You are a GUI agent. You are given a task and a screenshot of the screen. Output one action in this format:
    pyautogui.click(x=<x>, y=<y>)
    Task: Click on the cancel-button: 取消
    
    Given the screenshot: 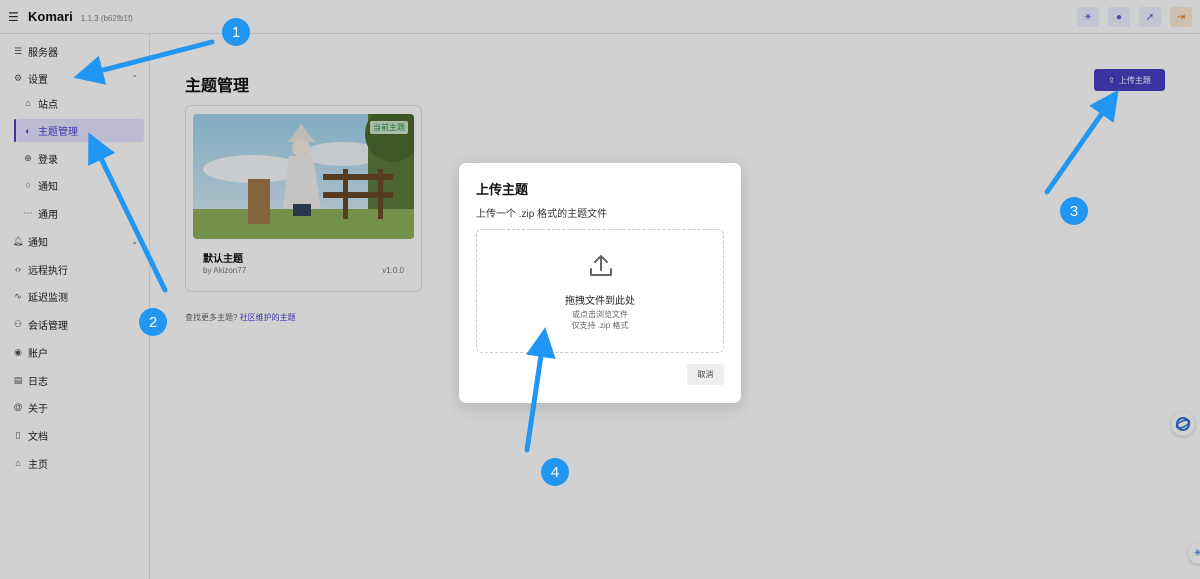 What is the action you would take?
    pyautogui.click(x=705, y=374)
    